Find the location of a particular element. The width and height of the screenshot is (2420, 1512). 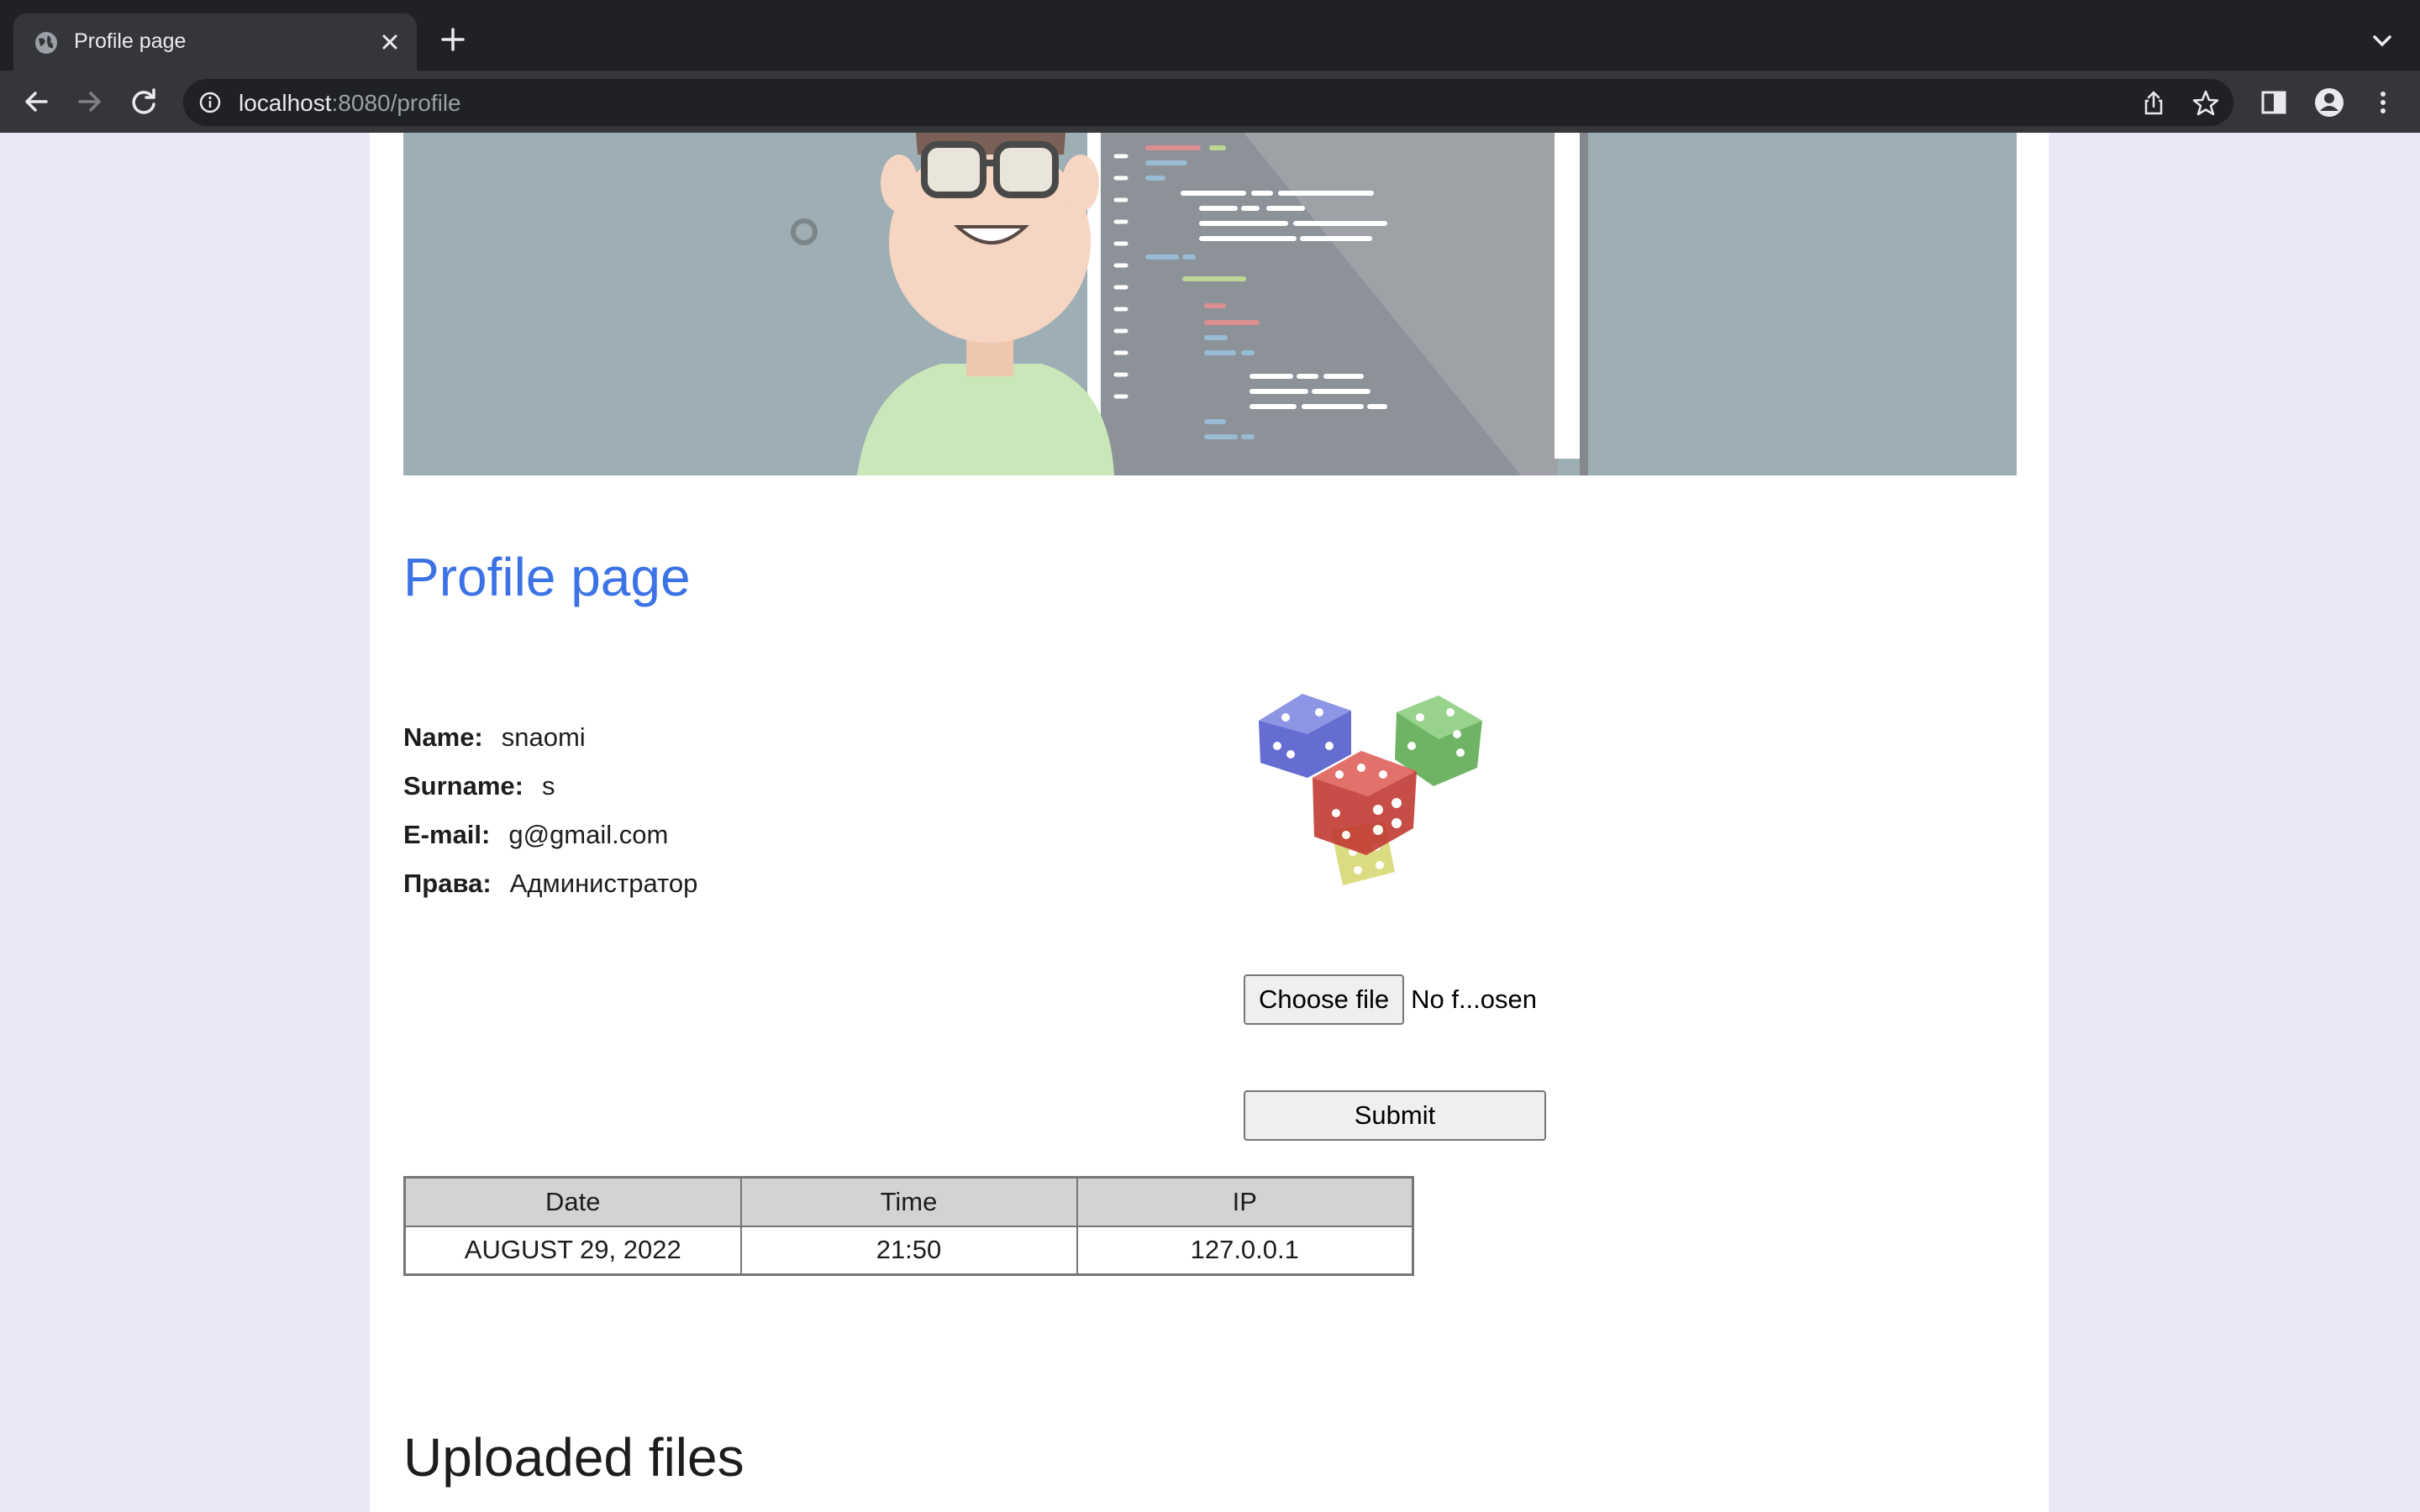

arrow-left-icon is located at coordinates (36, 101).